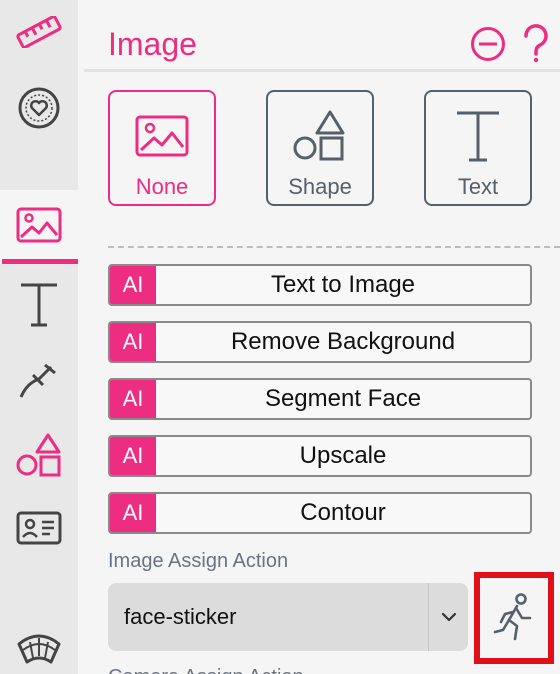 The image size is (560, 674). I want to click on collapse-button, so click(488, 44).